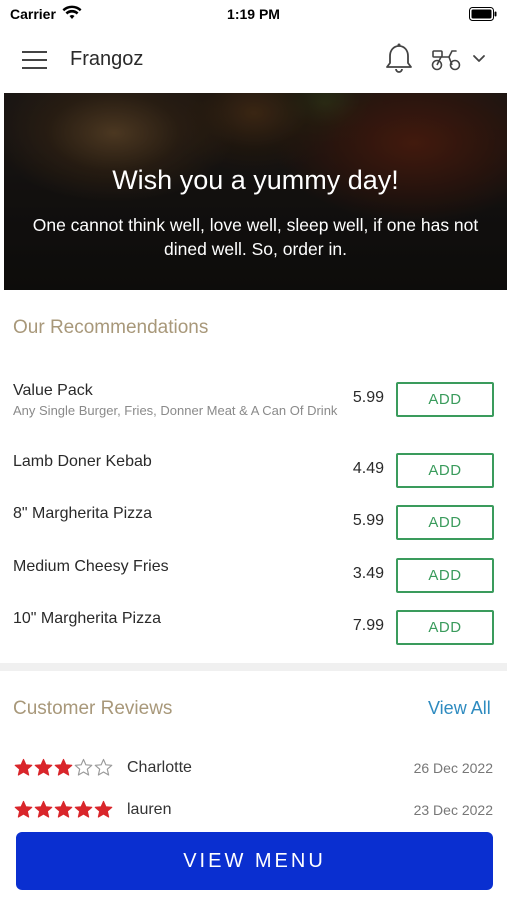  What do you see at coordinates (253, 471) in the screenshot?
I see `list-item: Lamb Doner Kebab 4.49 ADD` at bounding box center [253, 471].